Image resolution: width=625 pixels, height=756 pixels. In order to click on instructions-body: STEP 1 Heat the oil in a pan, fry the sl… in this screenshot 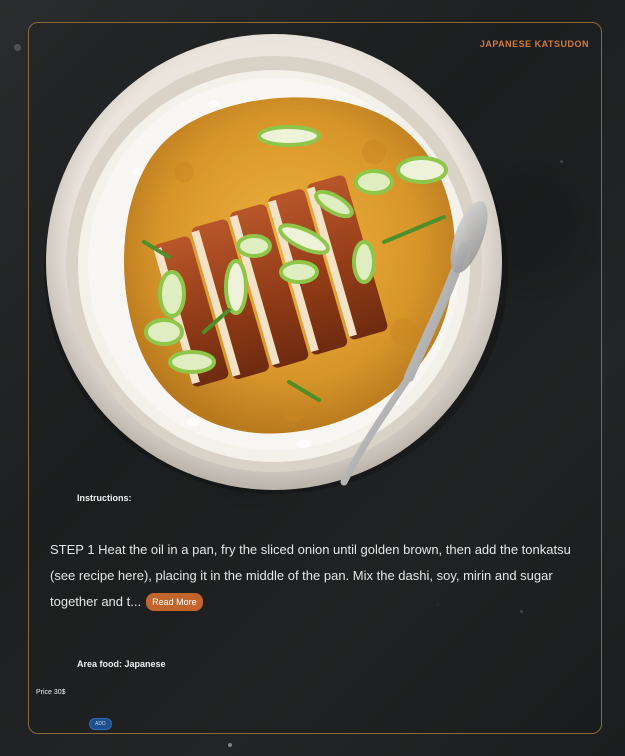, I will do `click(310, 575)`.